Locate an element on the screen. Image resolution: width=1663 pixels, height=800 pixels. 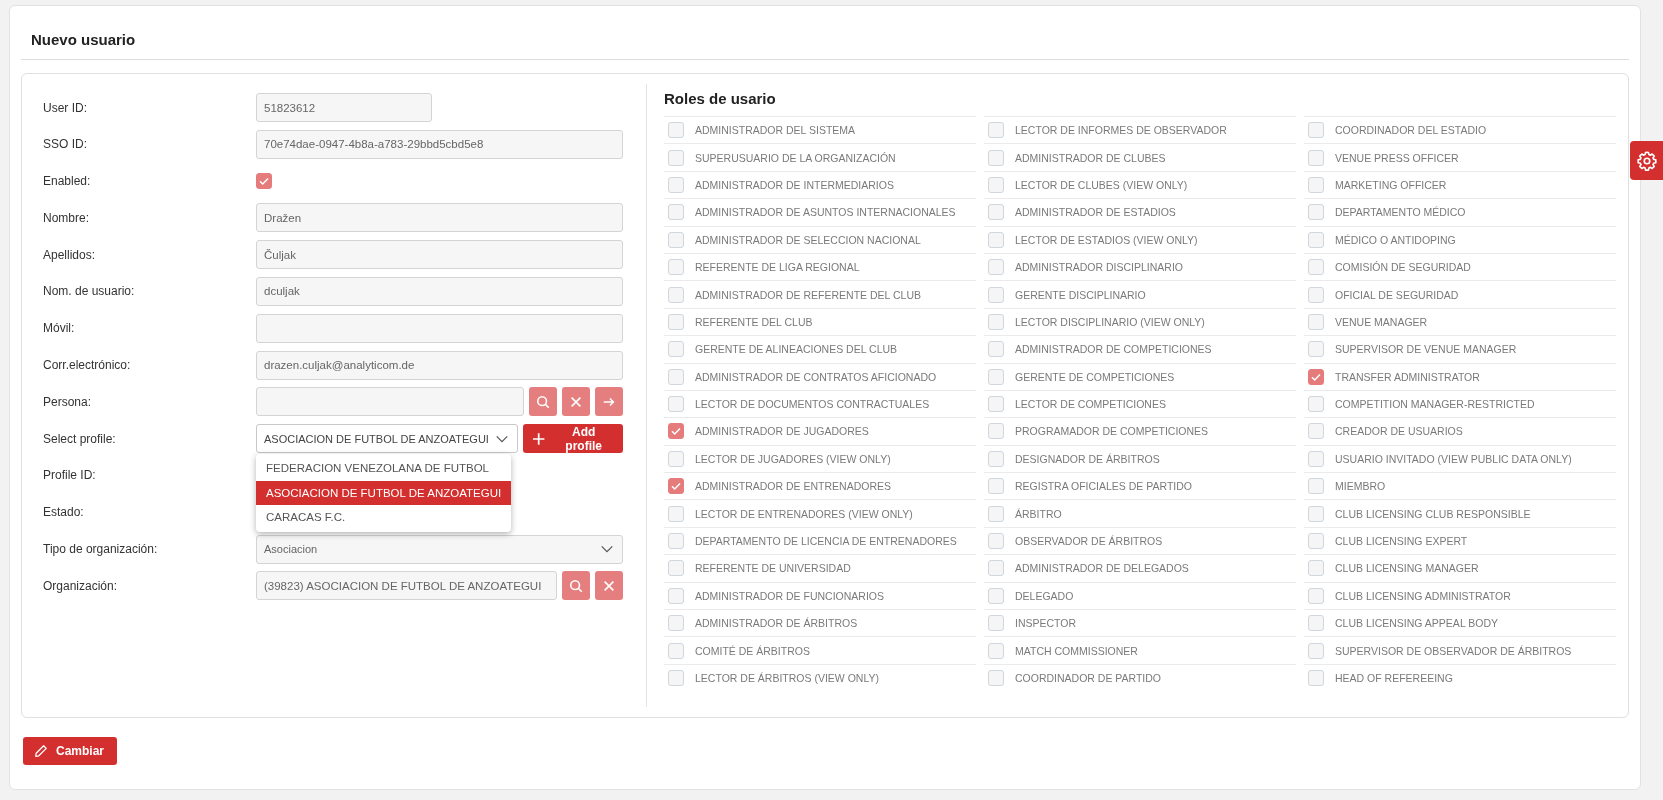
go-button is located at coordinates (609, 402).